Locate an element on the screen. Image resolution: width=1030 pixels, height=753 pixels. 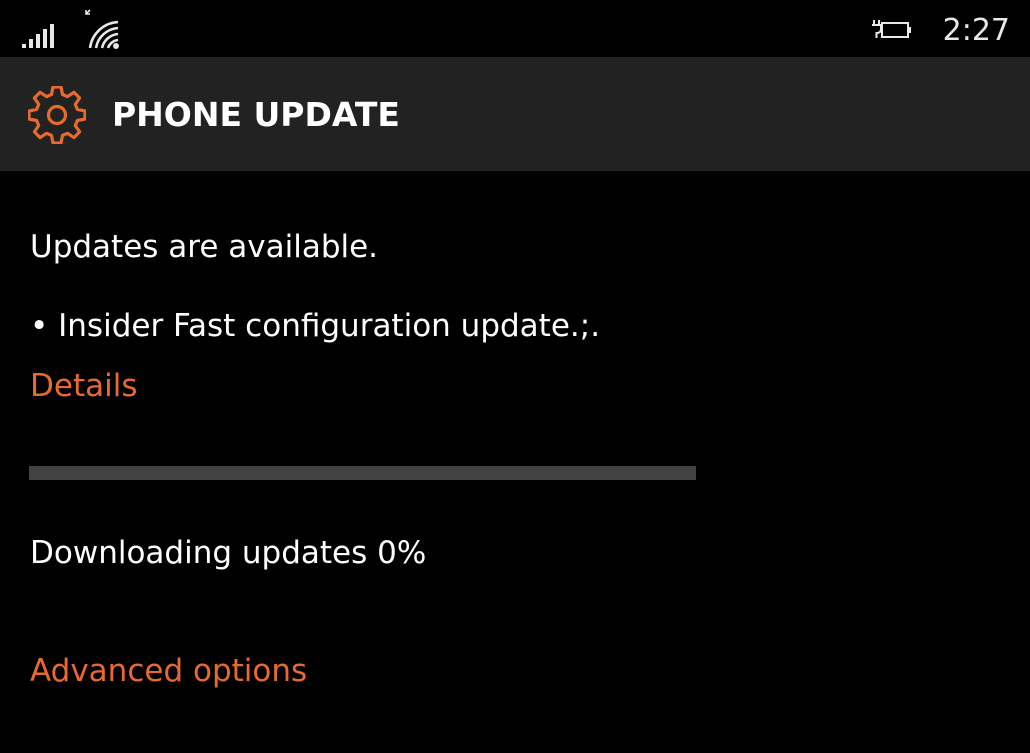
details-link: Details is located at coordinates (83, 386).